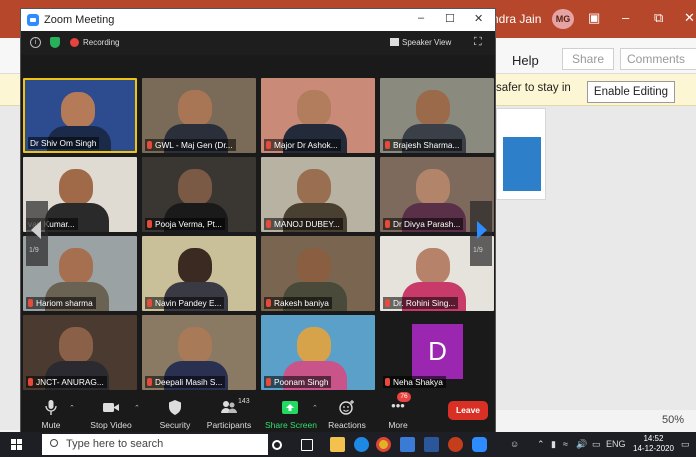  I want to click on participants-button: 143 Participants, so click(229, 413).